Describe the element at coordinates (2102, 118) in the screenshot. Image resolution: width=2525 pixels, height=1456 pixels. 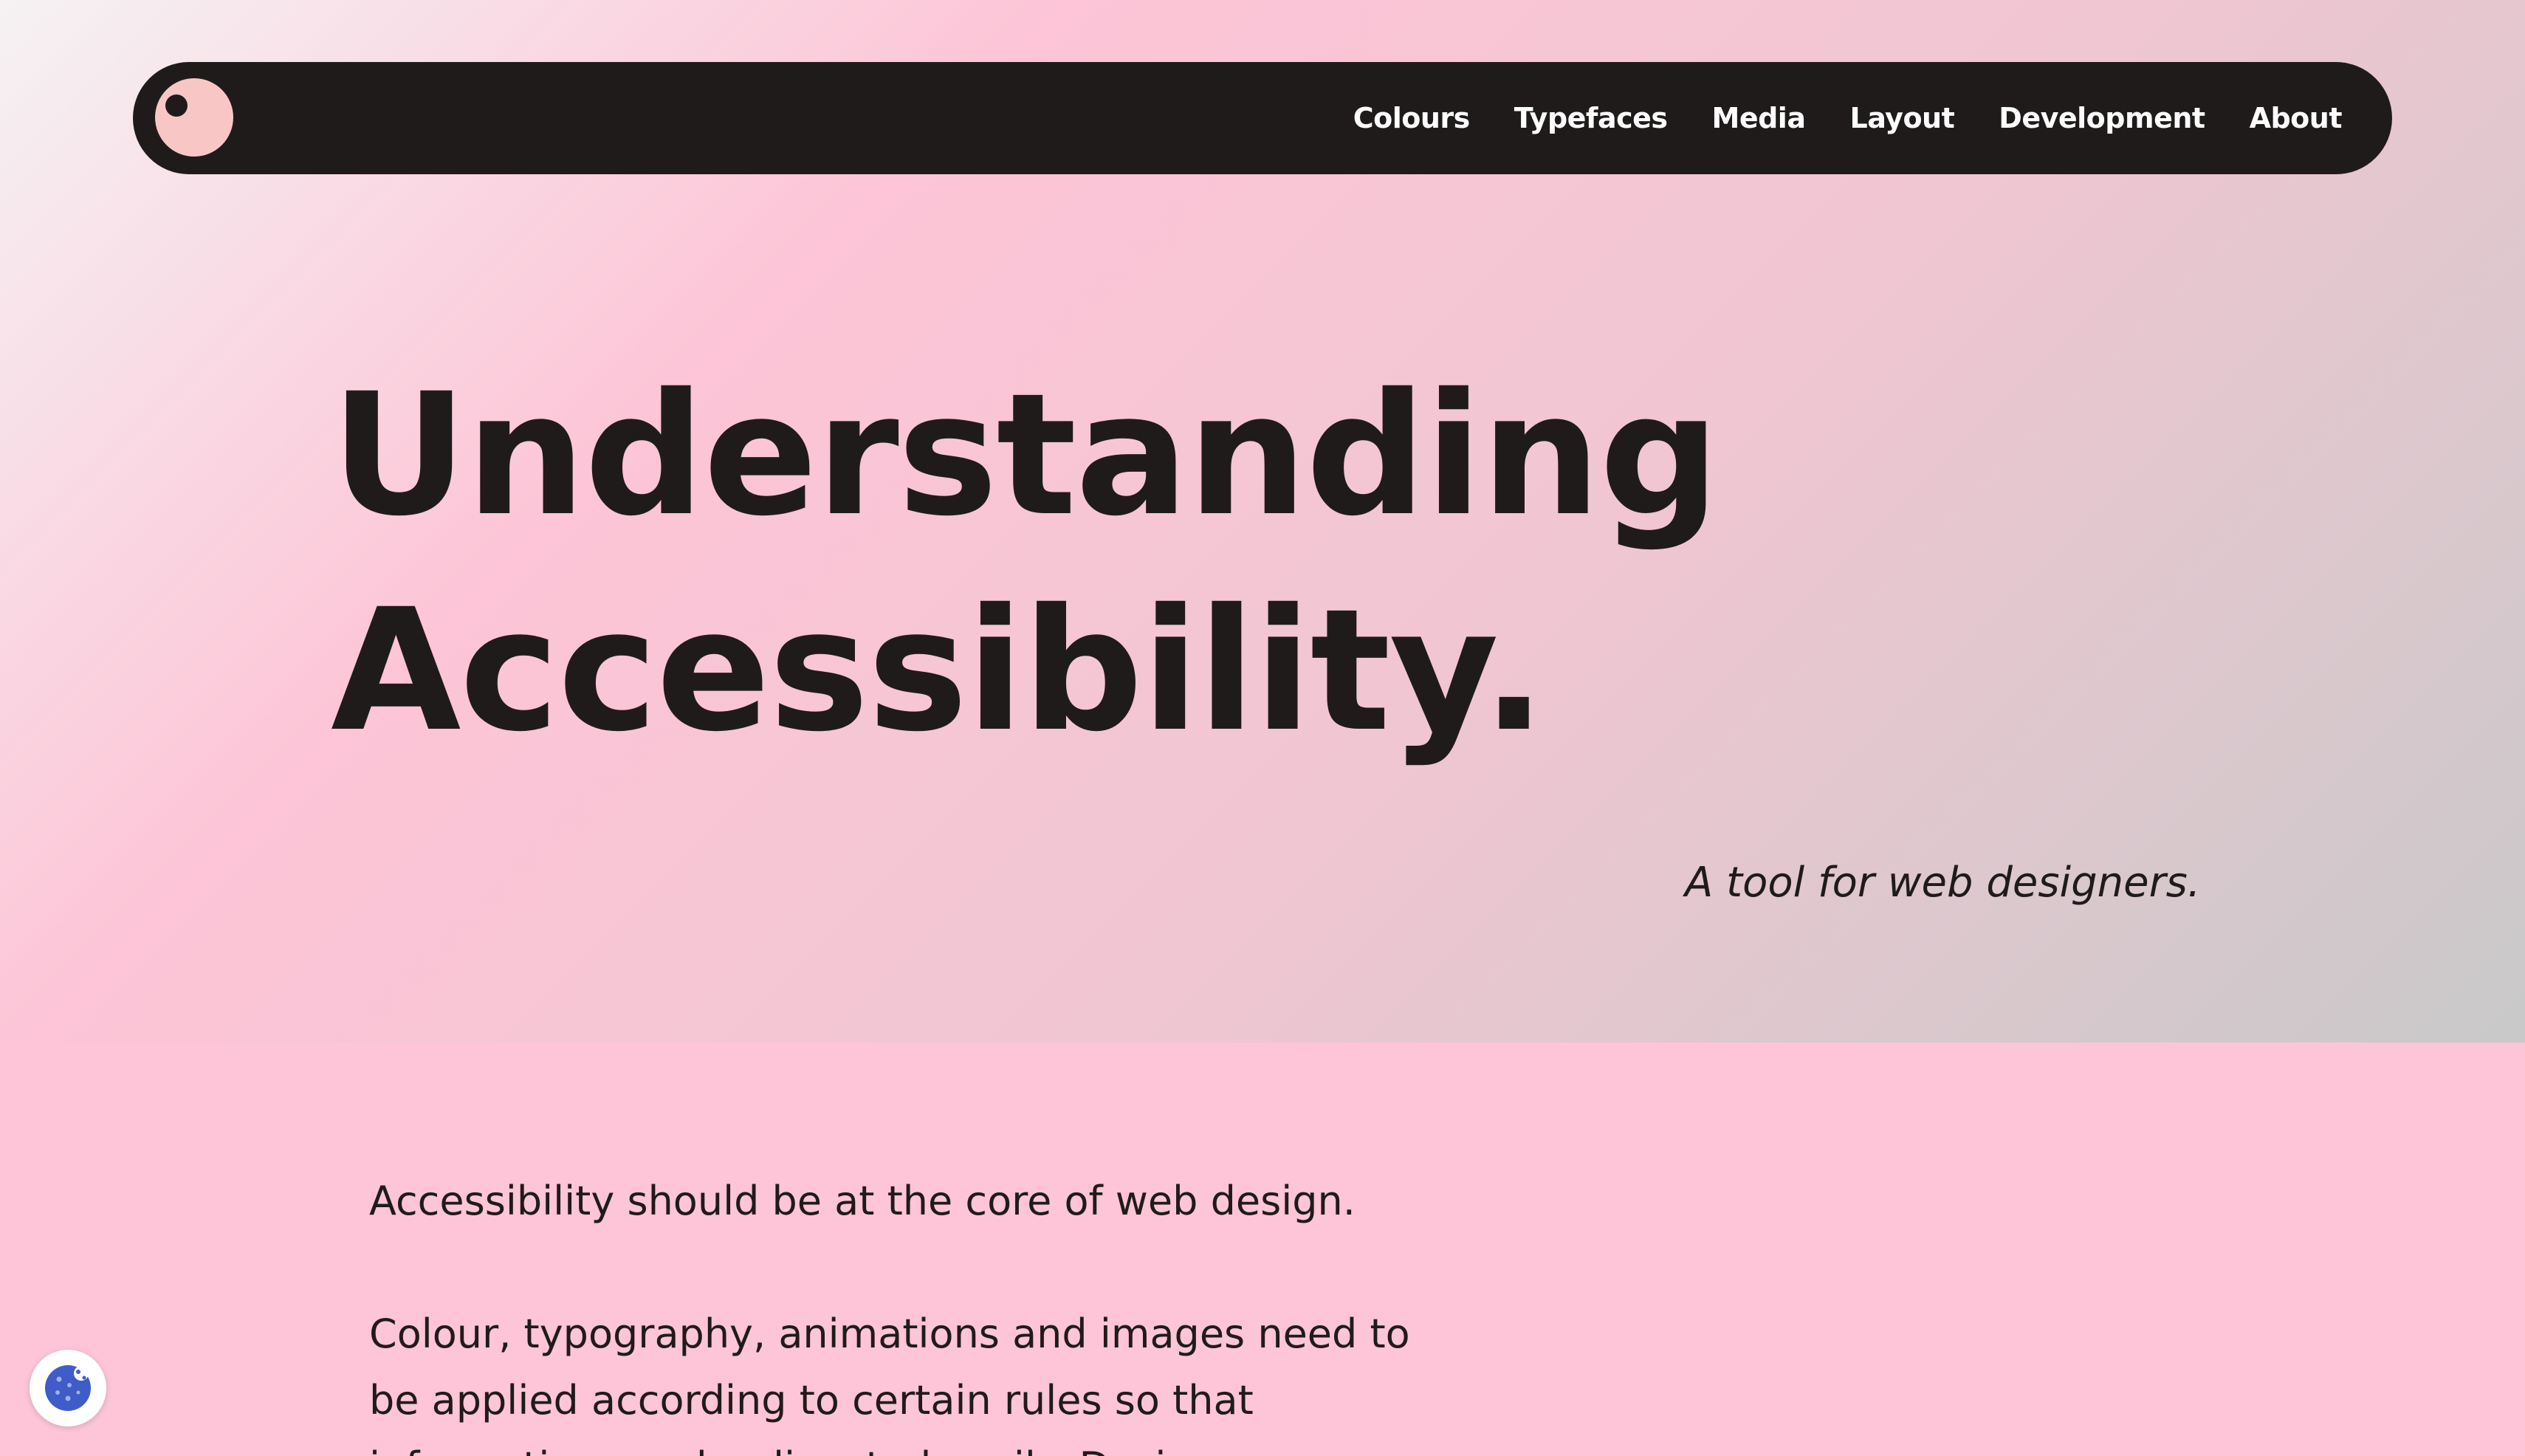
I see `nav-link-development: Development` at that location.